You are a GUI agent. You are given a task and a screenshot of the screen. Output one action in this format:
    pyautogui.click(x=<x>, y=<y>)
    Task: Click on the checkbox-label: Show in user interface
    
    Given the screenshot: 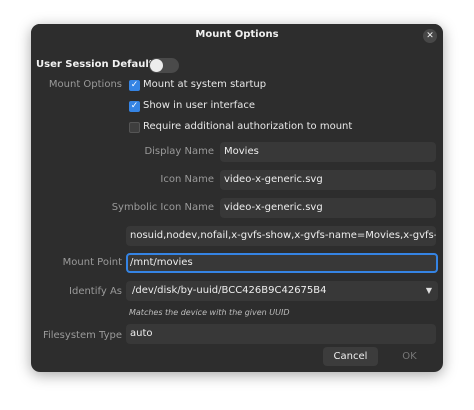 What is the action you would take?
    pyautogui.click(x=199, y=105)
    